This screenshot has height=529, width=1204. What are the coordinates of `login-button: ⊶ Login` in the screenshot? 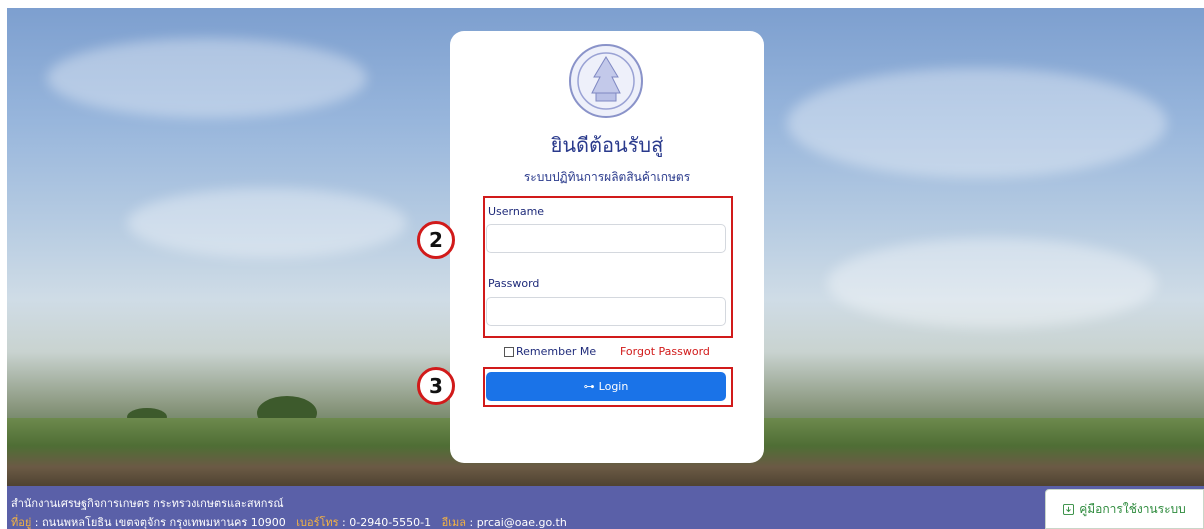 It's located at (606, 386).